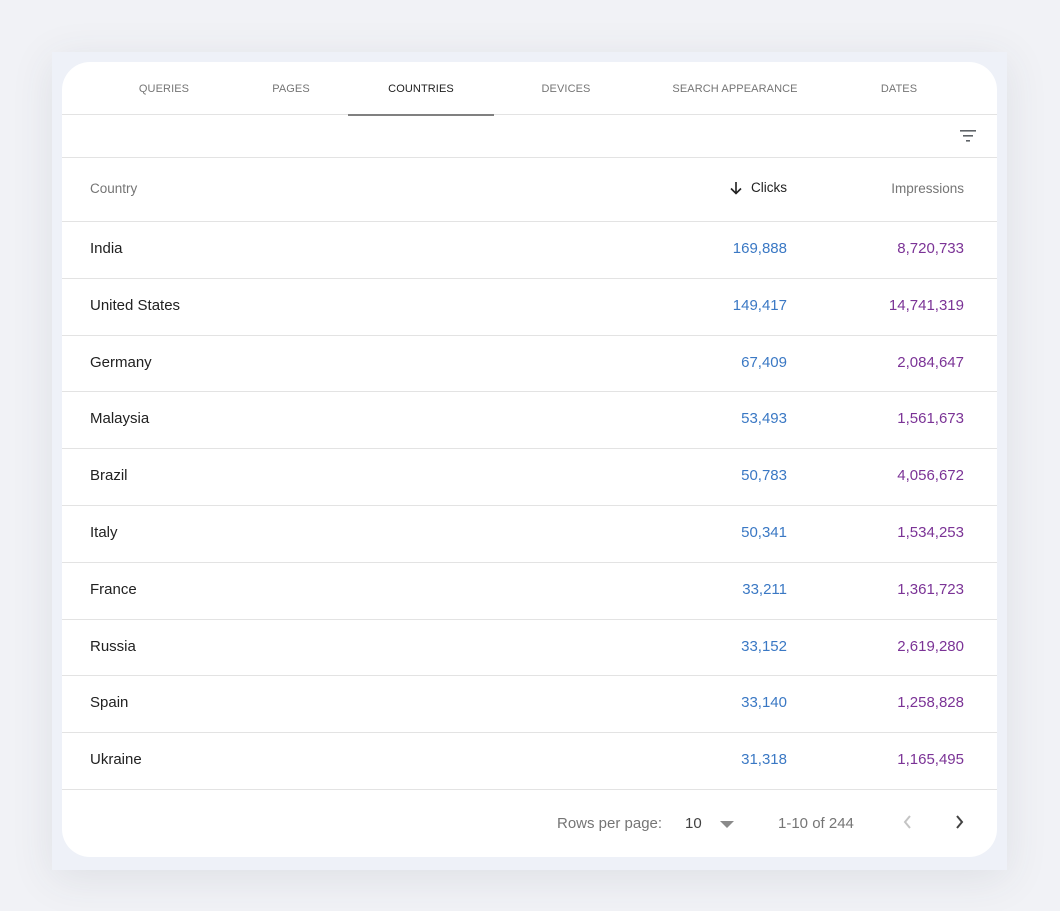  I want to click on table-row: Ukraine 31,318 1,165,495, so click(529, 761).